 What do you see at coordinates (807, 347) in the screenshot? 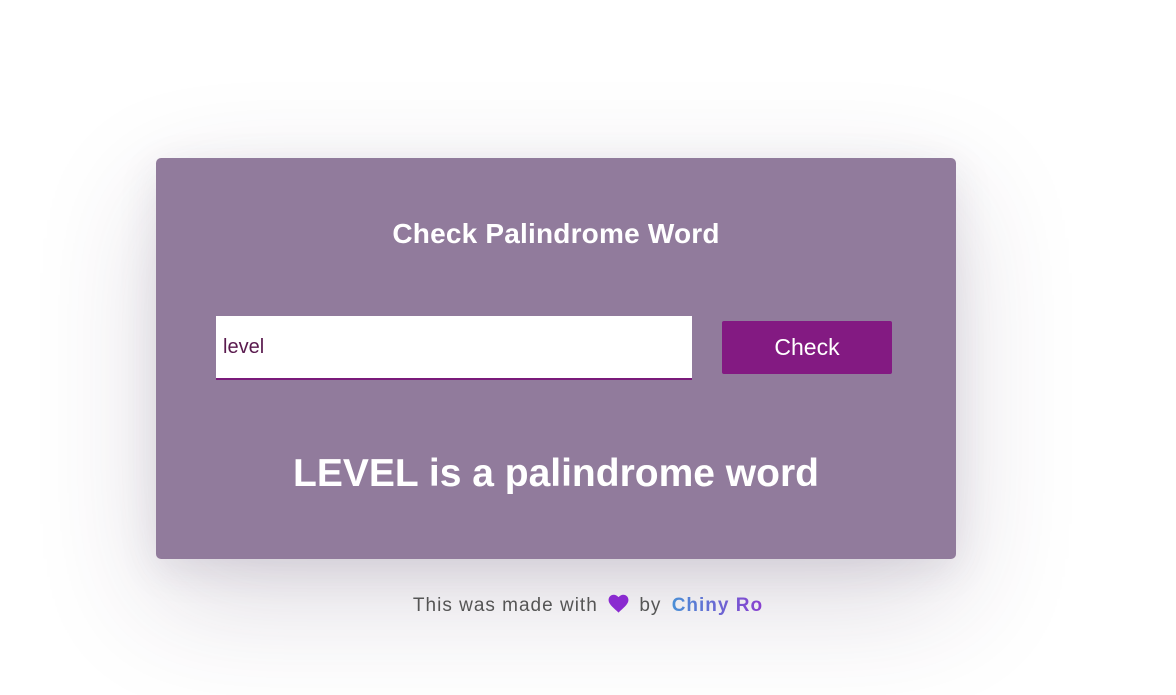
I see `check-button: Check` at bounding box center [807, 347].